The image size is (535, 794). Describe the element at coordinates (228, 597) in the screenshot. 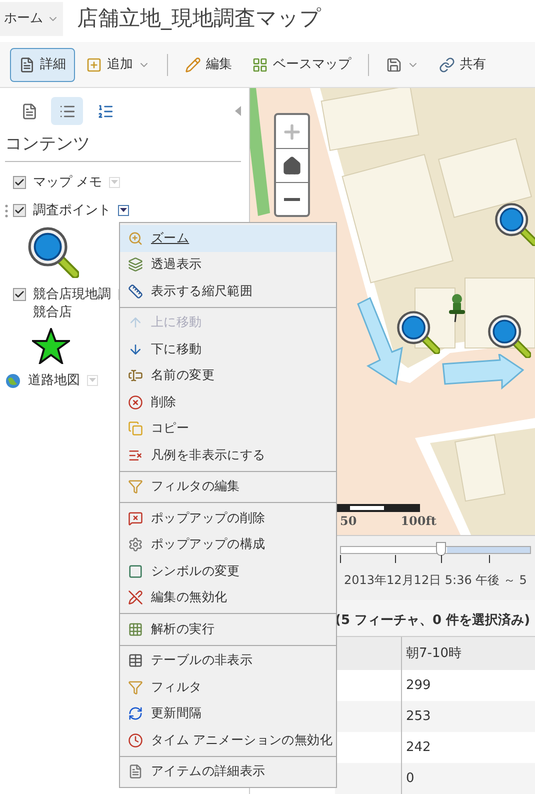

I see `menu-item: 編集の無効化` at that location.